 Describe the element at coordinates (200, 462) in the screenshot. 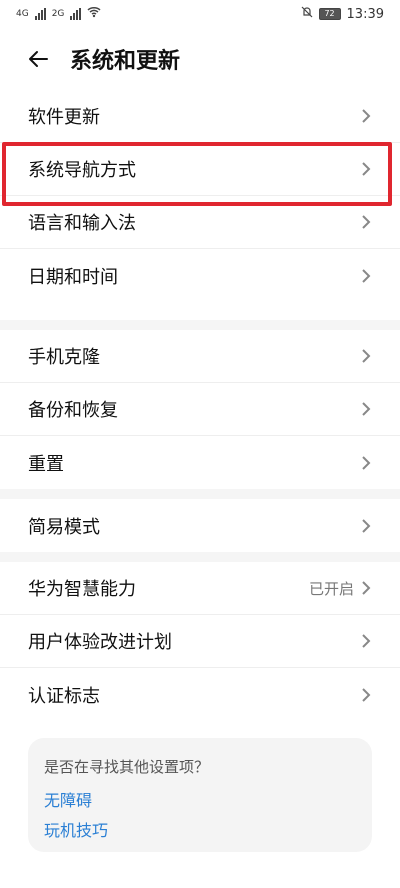

I see `settings-item-reset: 重置` at that location.